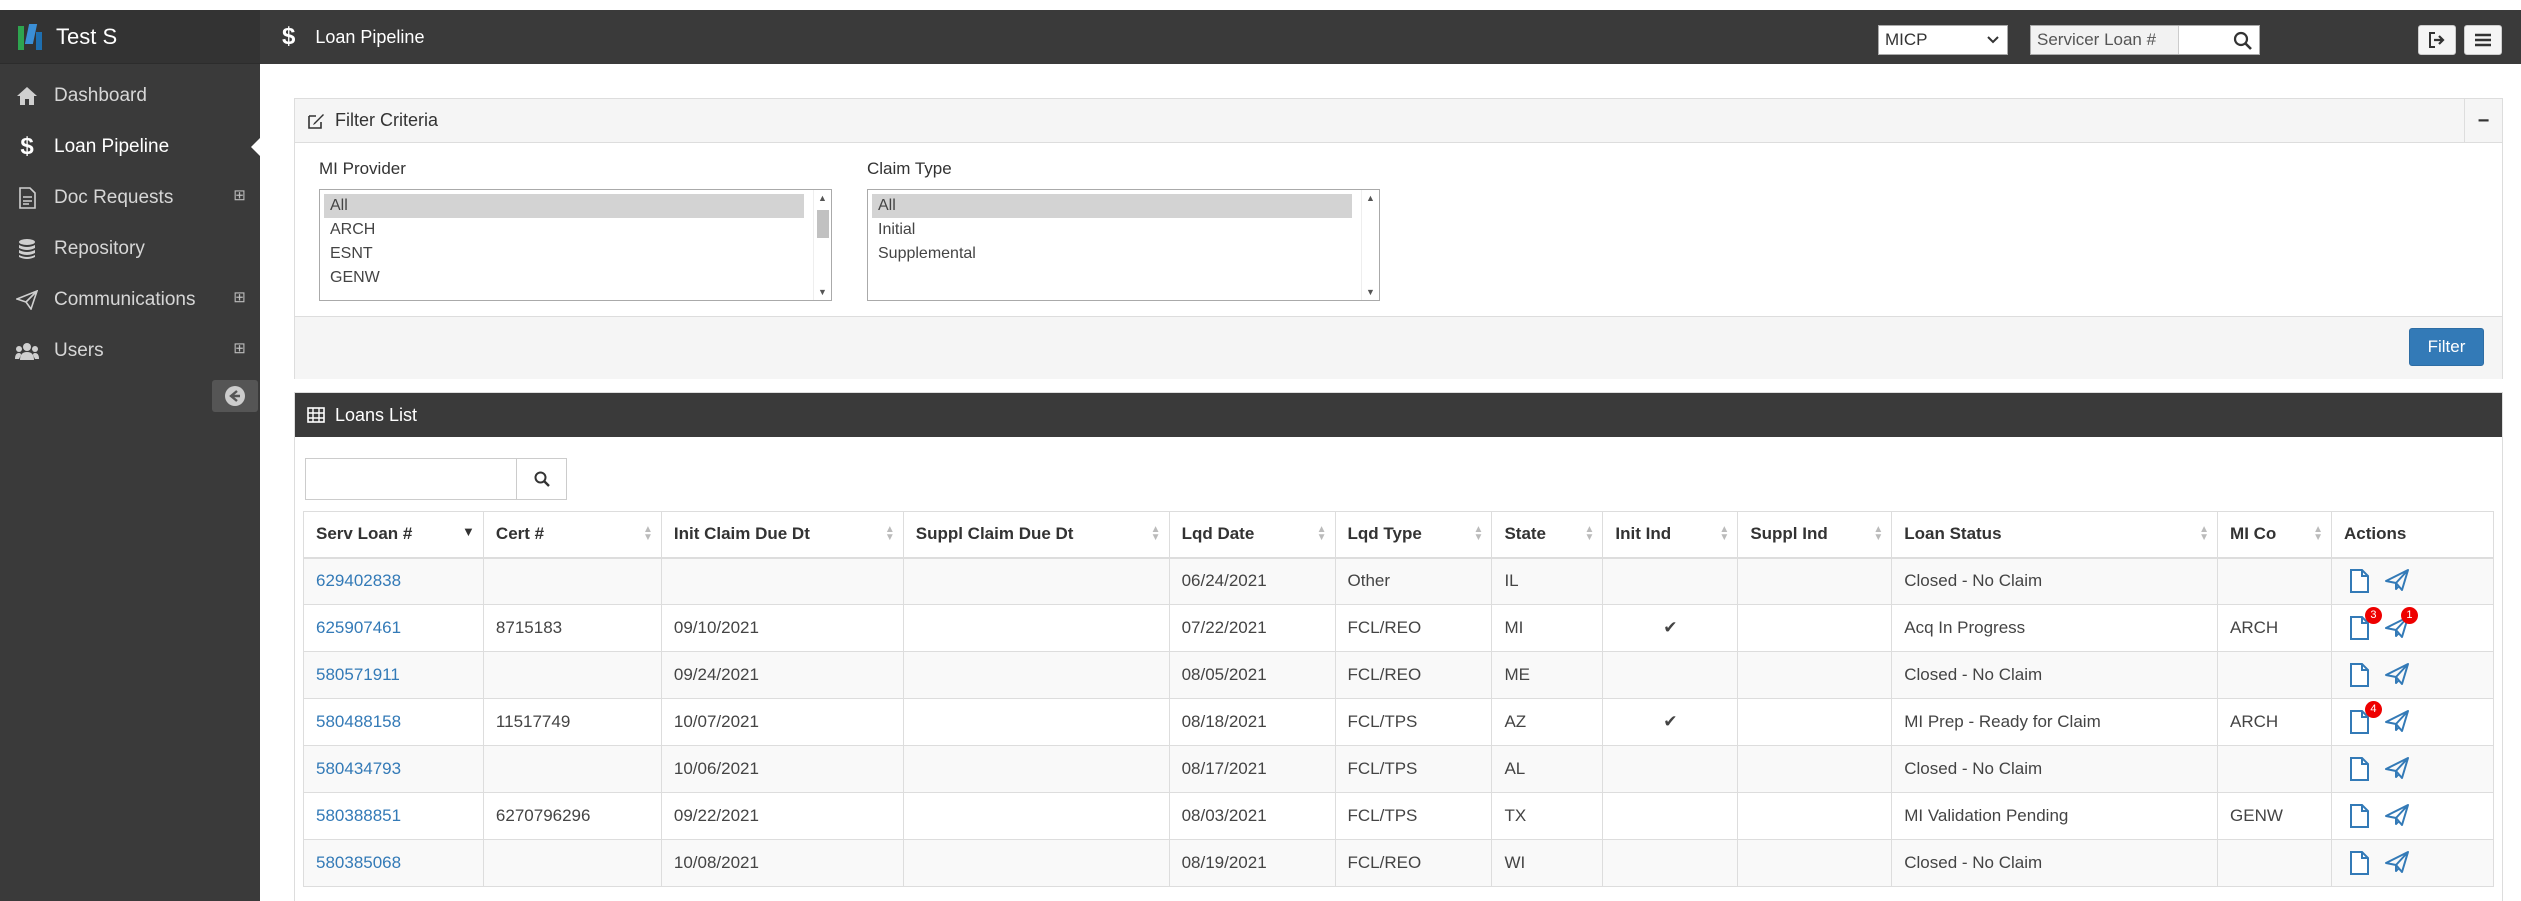 This screenshot has height=901, width=2521. What do you see at coordinates (1224, 627) in the screenshot?
I see `cell-text: 07/22/2021` at bounding box center [1224, 627].